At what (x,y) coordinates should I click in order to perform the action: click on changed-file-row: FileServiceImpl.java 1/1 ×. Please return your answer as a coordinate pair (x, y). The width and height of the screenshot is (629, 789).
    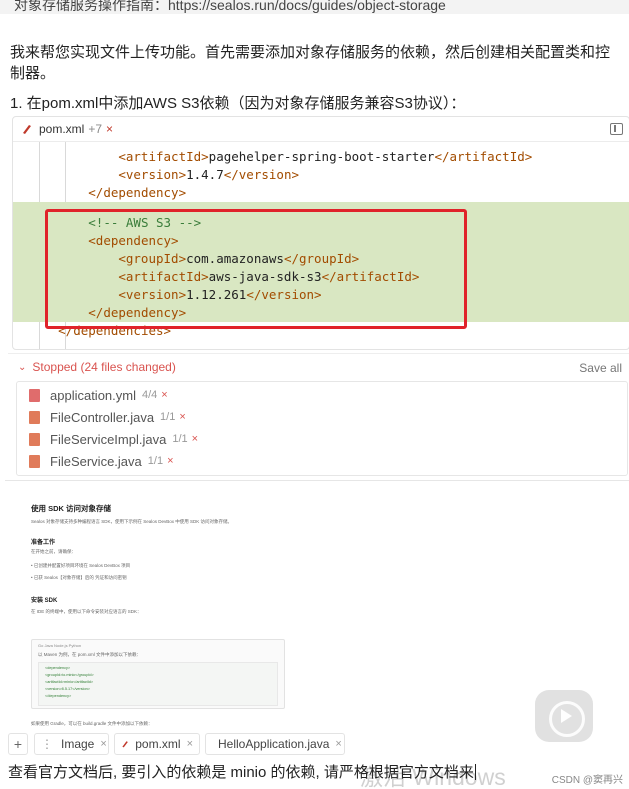
    Looking at the image, I should click on (113, 439).